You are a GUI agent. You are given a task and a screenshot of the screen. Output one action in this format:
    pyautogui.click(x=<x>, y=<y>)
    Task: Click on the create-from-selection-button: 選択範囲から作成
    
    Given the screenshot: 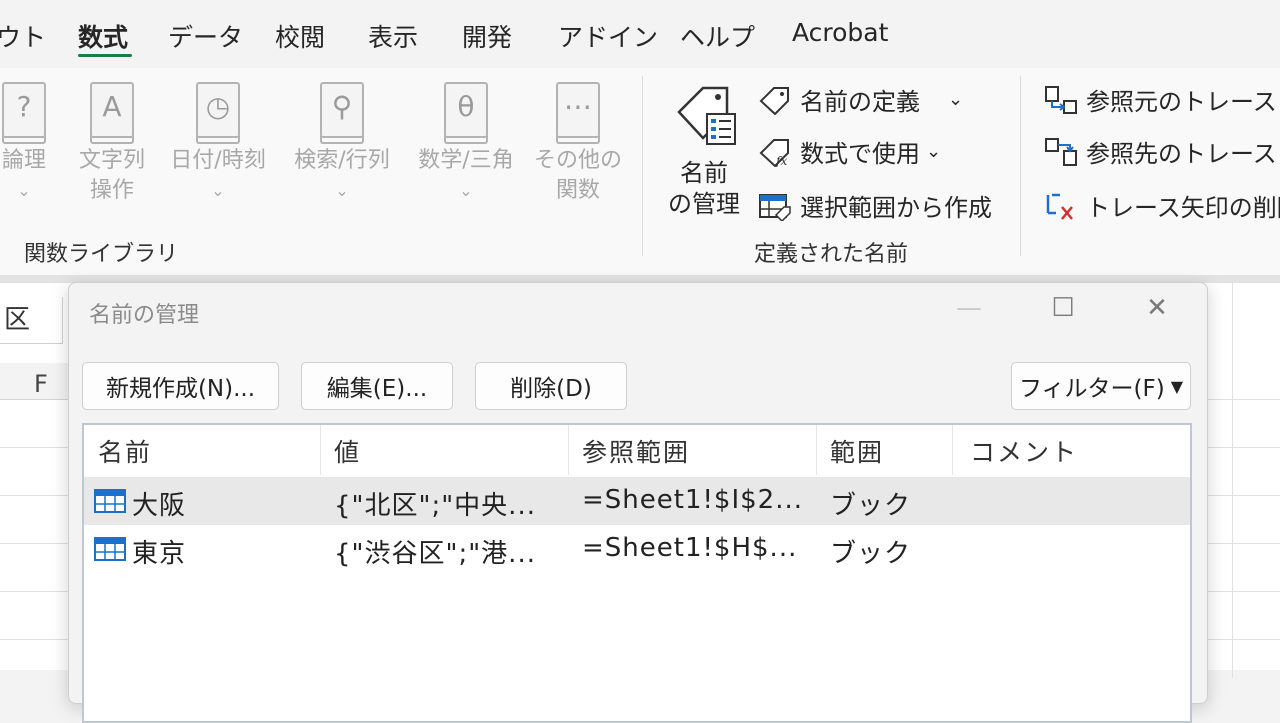 What is the action you would take?
    pyautogui.click(x=875, y=205)
    